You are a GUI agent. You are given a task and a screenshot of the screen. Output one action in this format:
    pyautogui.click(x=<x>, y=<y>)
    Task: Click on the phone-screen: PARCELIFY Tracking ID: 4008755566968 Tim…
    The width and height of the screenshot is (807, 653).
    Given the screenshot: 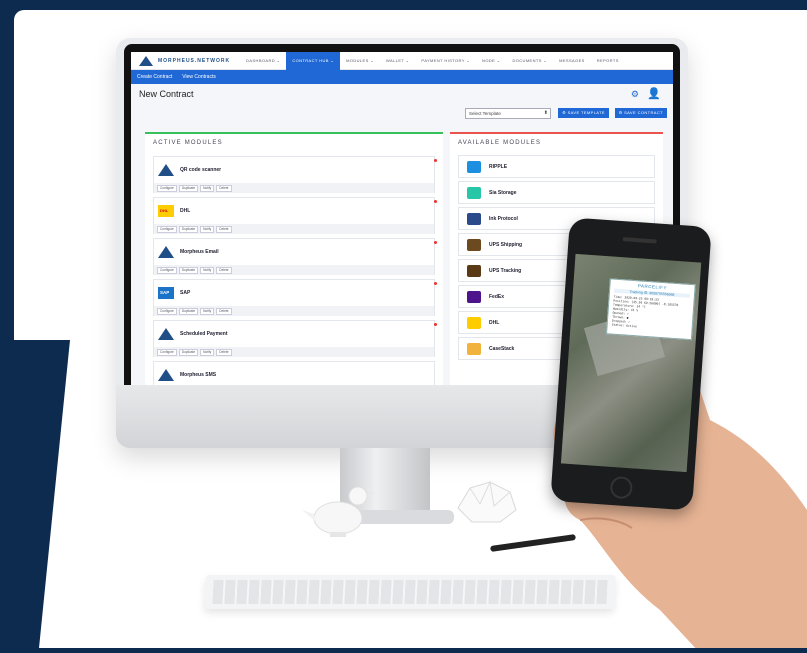 What is the action you would take?
    pyautogui.click(x=631, y=363)
    